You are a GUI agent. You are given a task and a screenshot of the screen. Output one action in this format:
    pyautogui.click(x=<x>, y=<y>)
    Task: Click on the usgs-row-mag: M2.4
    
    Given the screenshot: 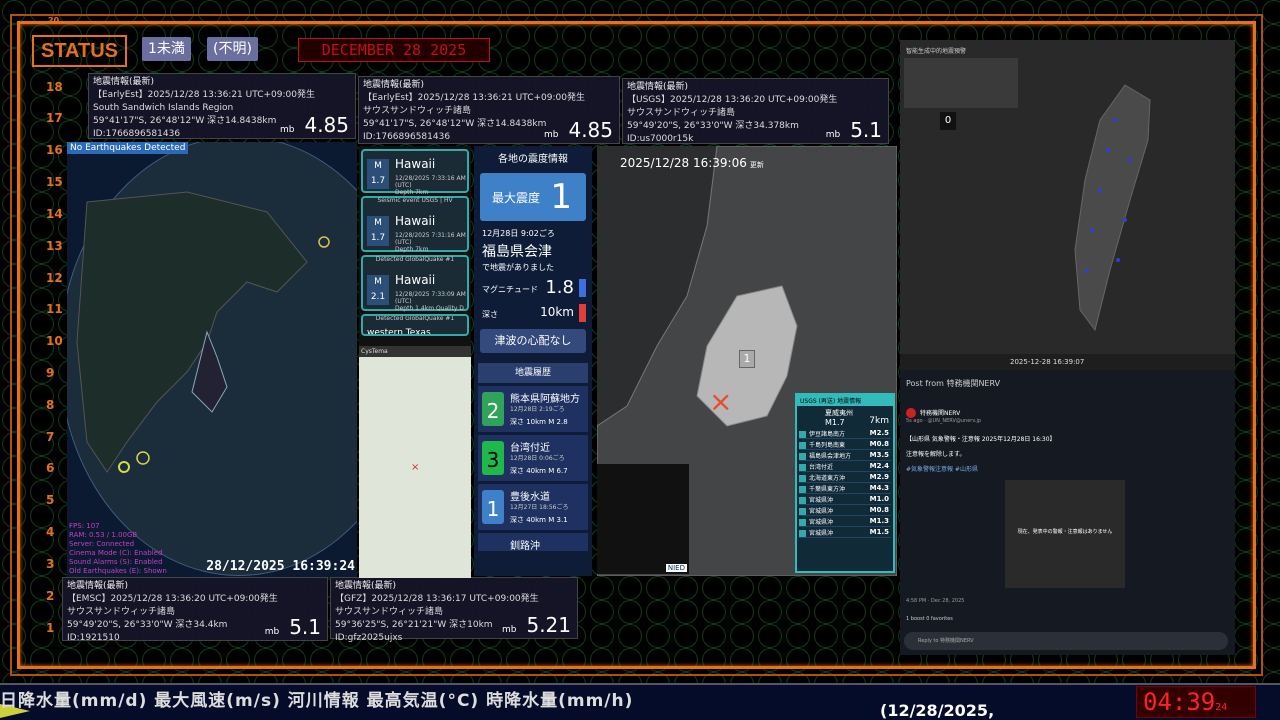 What is the action you would take?
    pyautogui.click(x=879, y=466)
    